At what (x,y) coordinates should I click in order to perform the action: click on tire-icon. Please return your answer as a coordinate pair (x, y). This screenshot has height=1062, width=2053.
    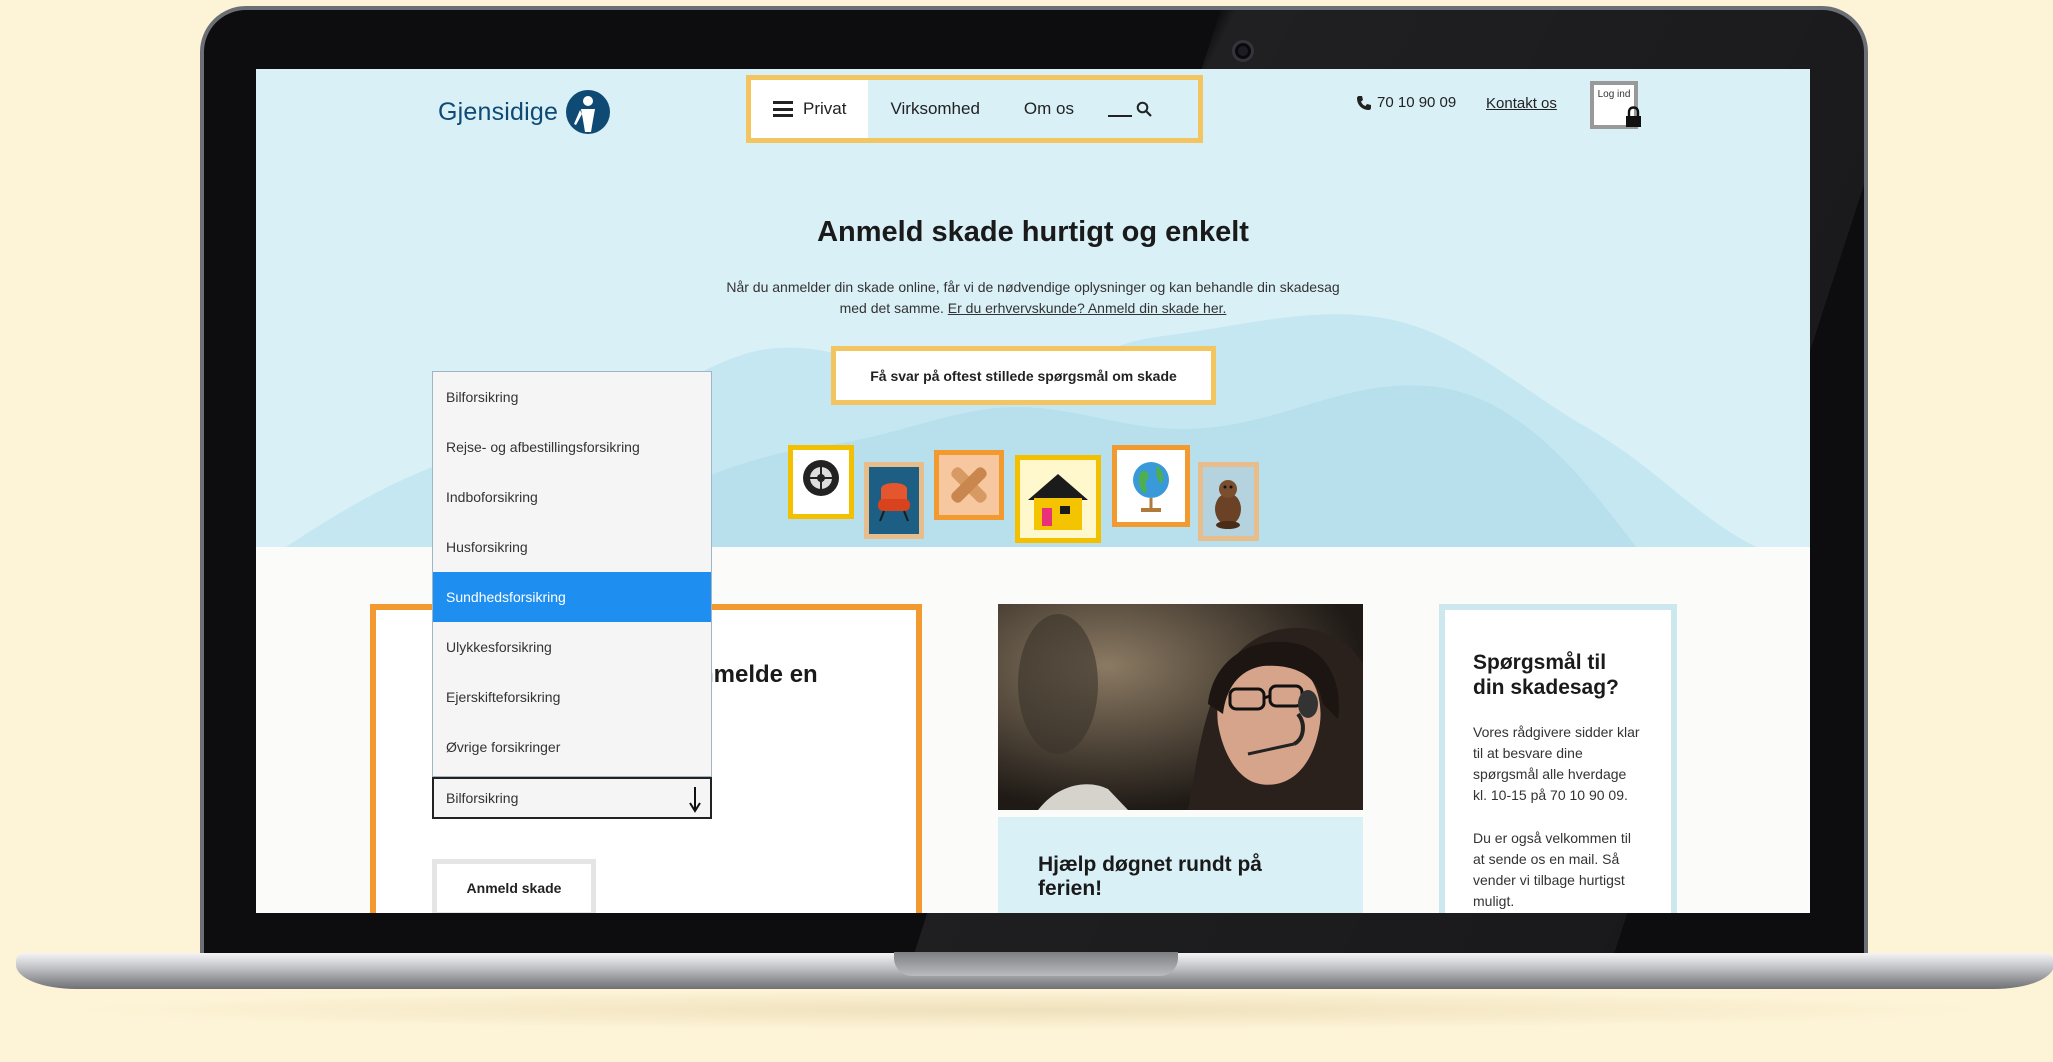
    Looking at the image, I should click on (821, 482).